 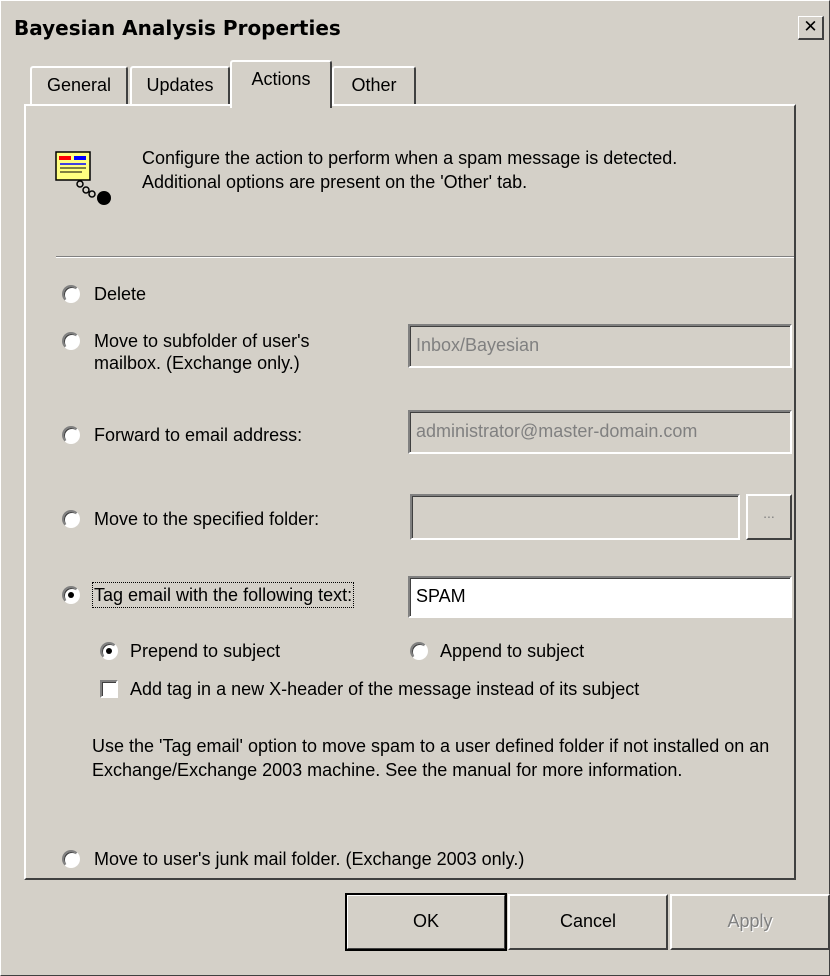 What do you see at coordinates (206, 519) in the screenshot?
I see `move-folder-label: Move to the specified folder:` at bounding box center [206, 519].